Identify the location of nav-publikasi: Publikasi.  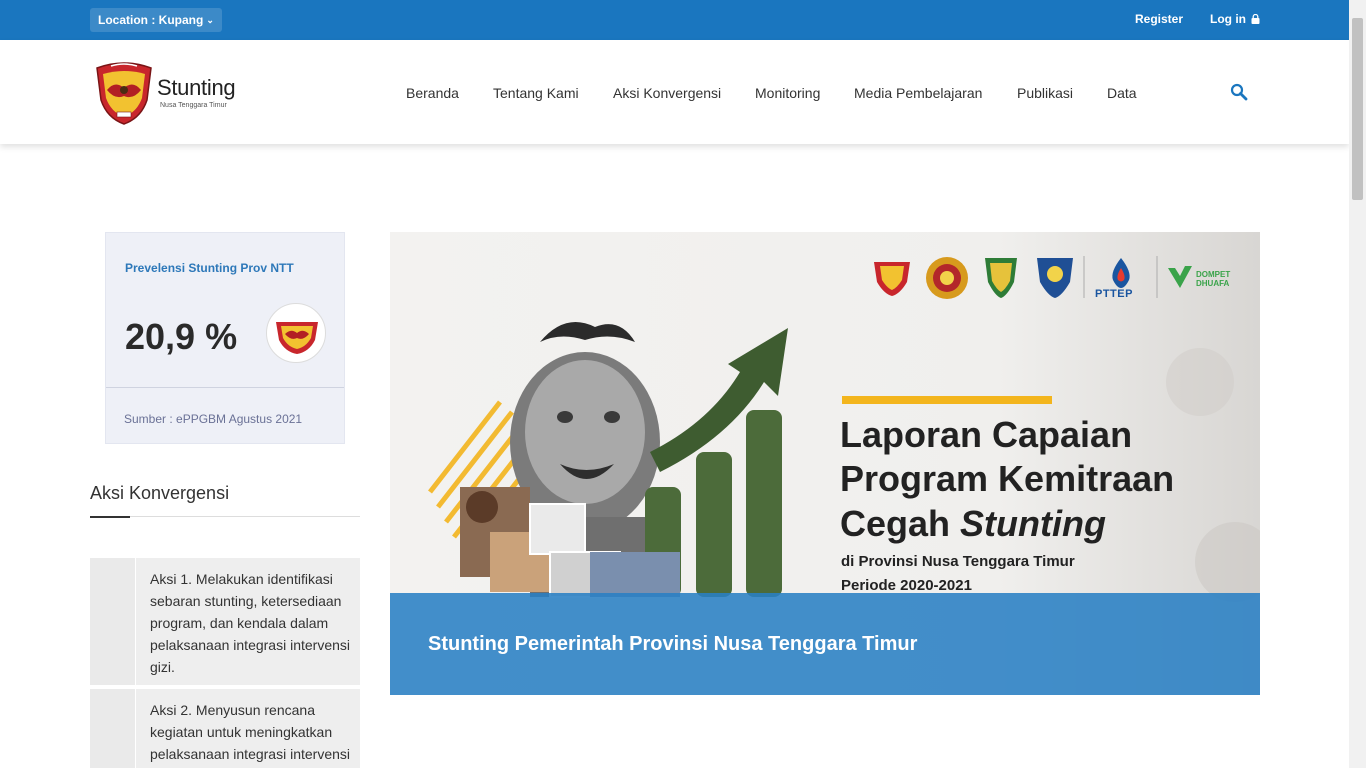
(1045, 93).